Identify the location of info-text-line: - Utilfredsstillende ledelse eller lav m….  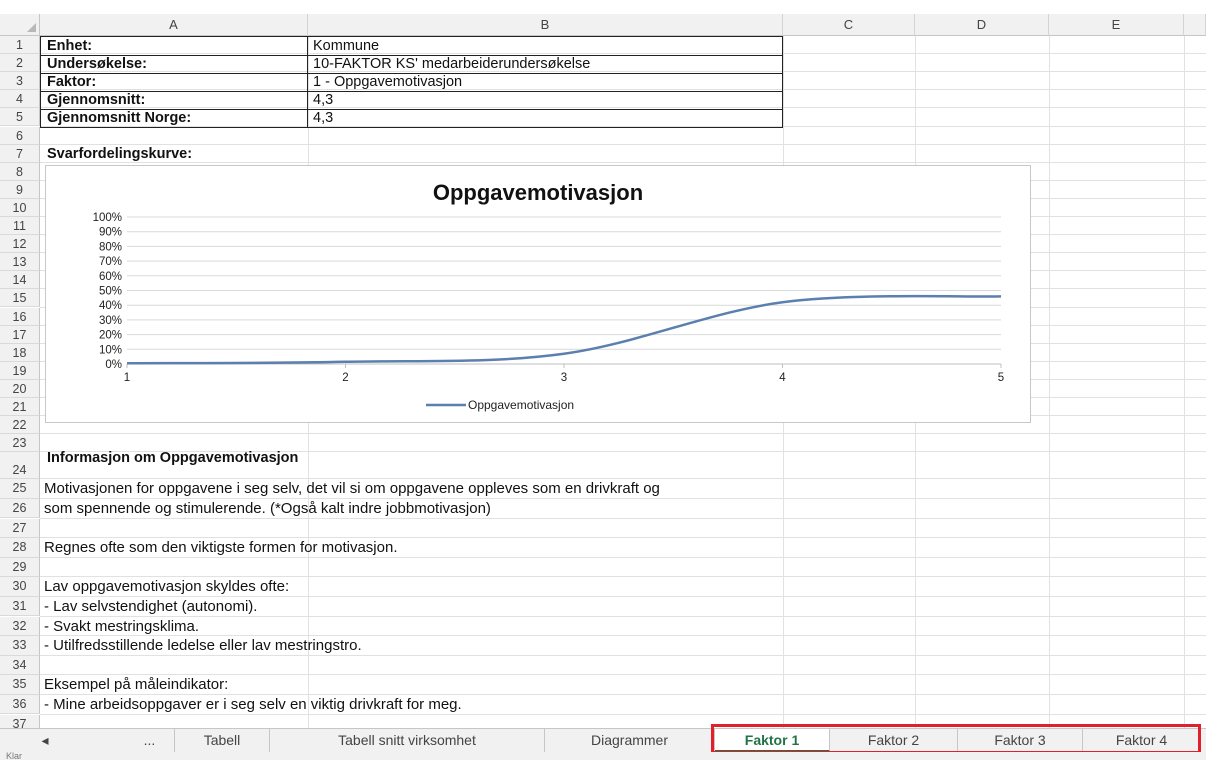
(201, 645).